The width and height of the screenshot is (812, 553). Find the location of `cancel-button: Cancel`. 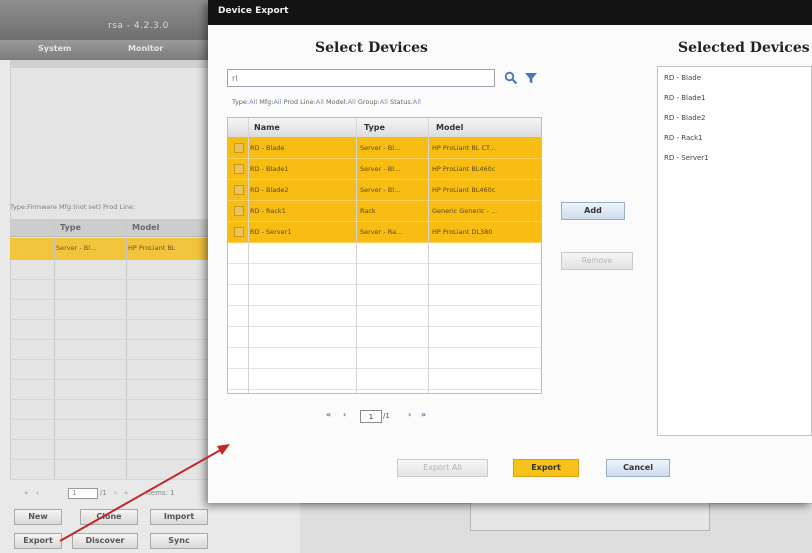

cancel-button: Cancel is located at coordinates (638, 468).